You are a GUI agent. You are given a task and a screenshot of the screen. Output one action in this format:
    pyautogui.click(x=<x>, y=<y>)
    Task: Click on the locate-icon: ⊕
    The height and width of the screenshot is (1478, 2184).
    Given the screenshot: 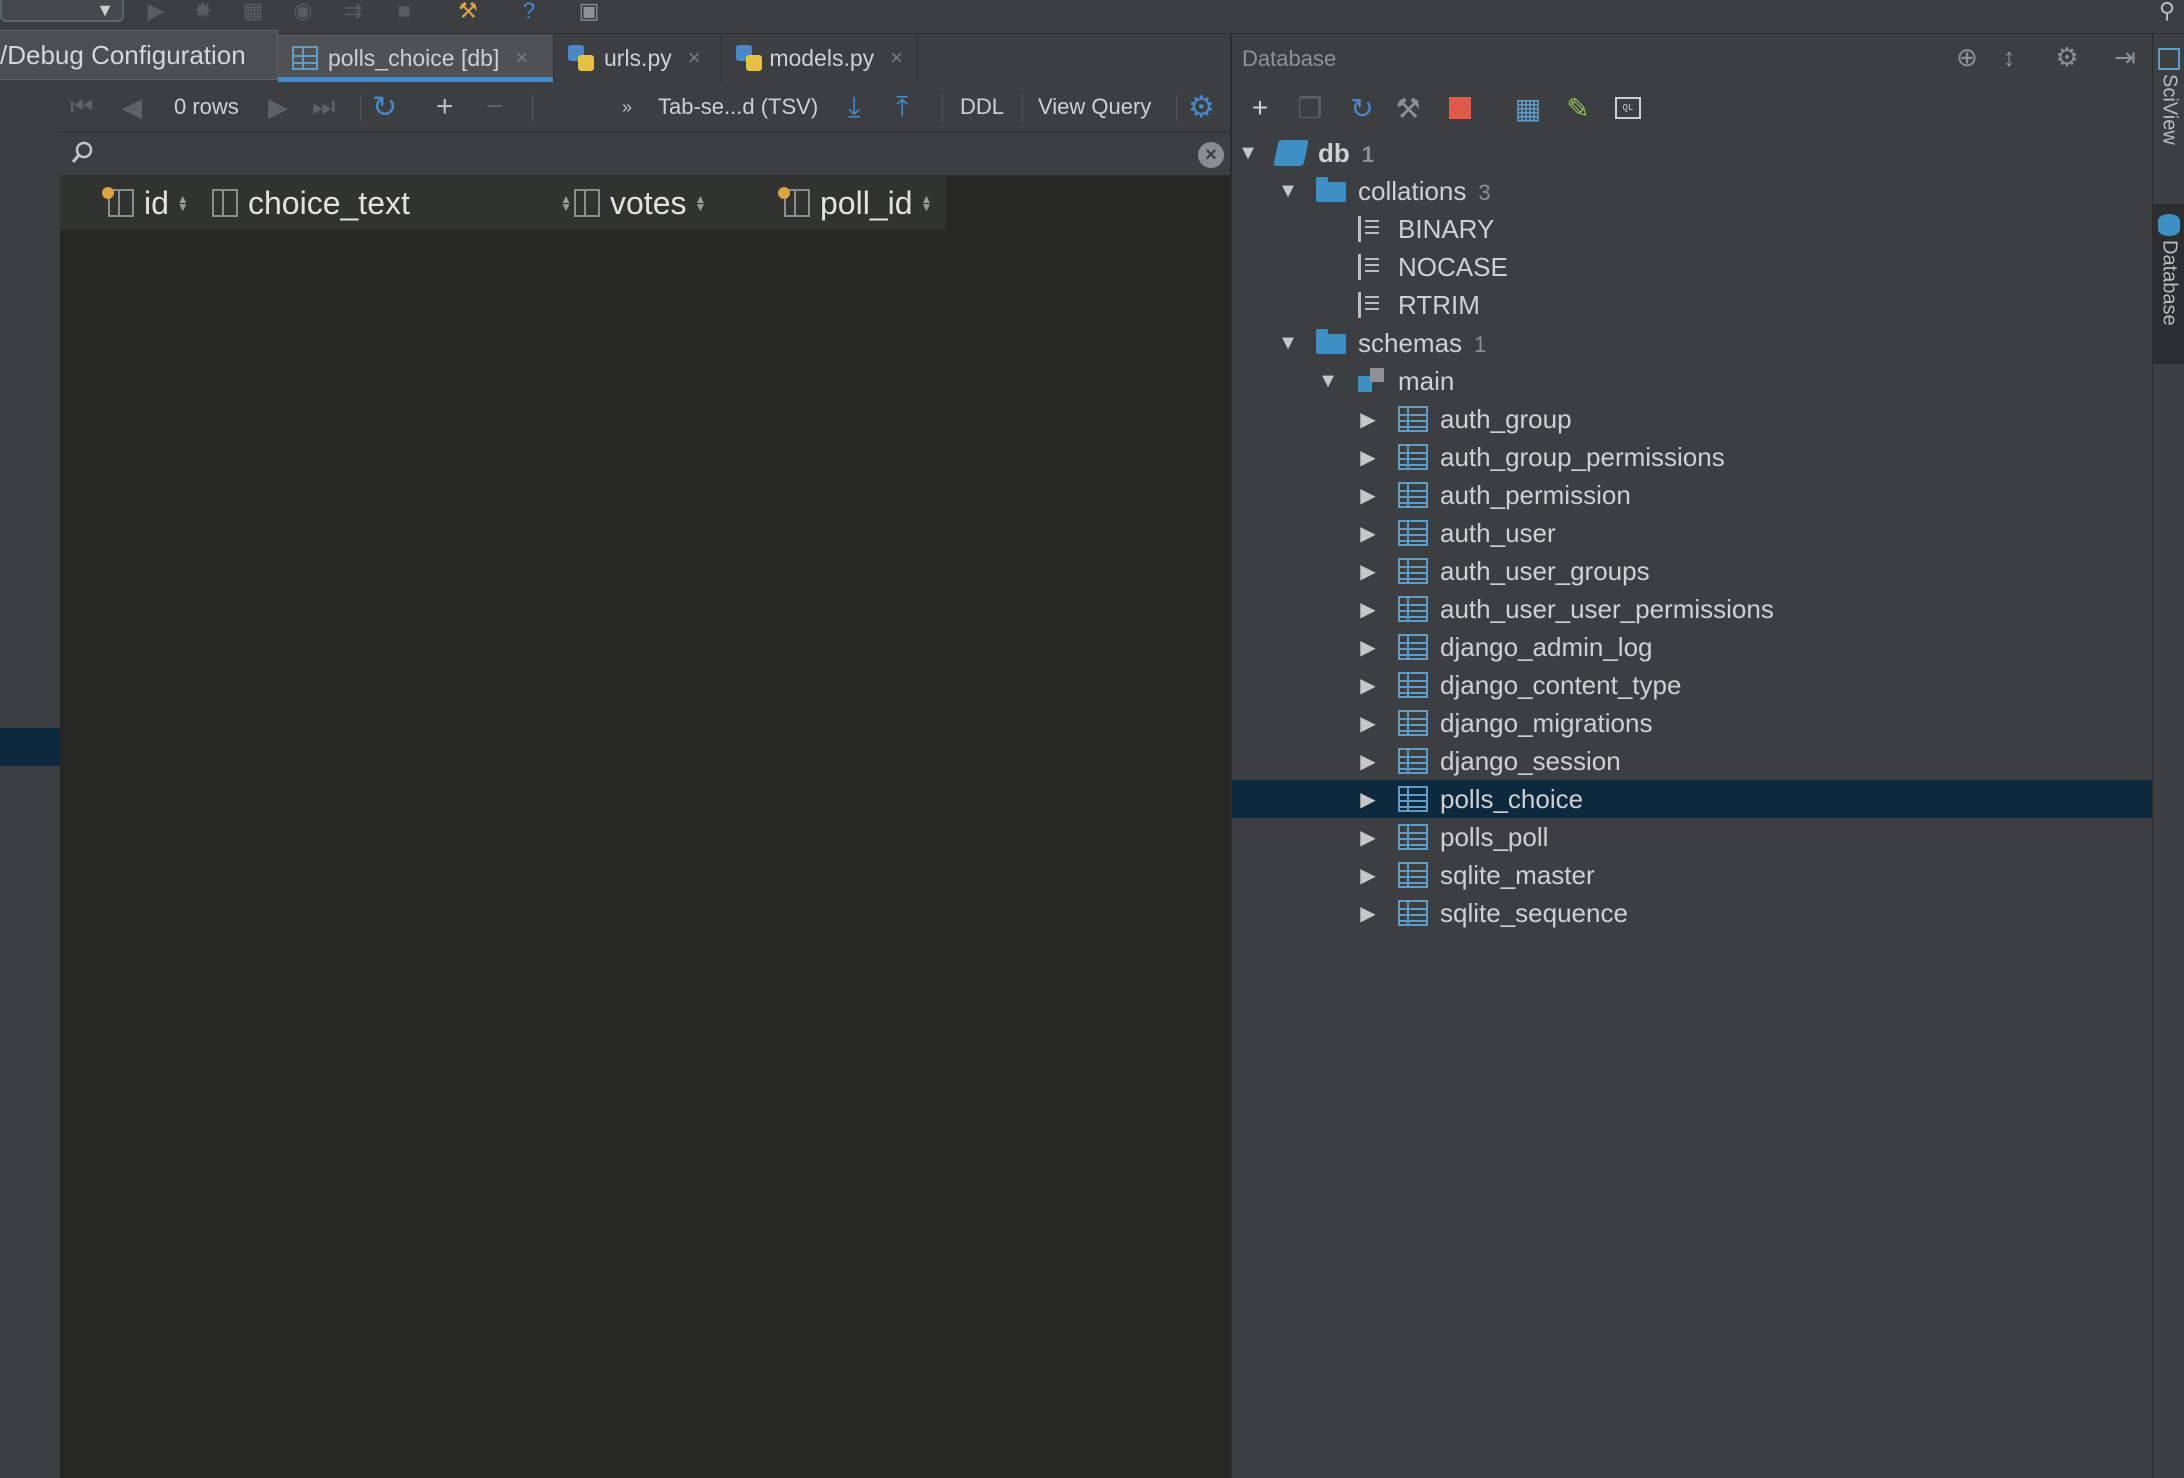 What is the action you would take?
    pyautogui.click(x=1967, y=57)
    